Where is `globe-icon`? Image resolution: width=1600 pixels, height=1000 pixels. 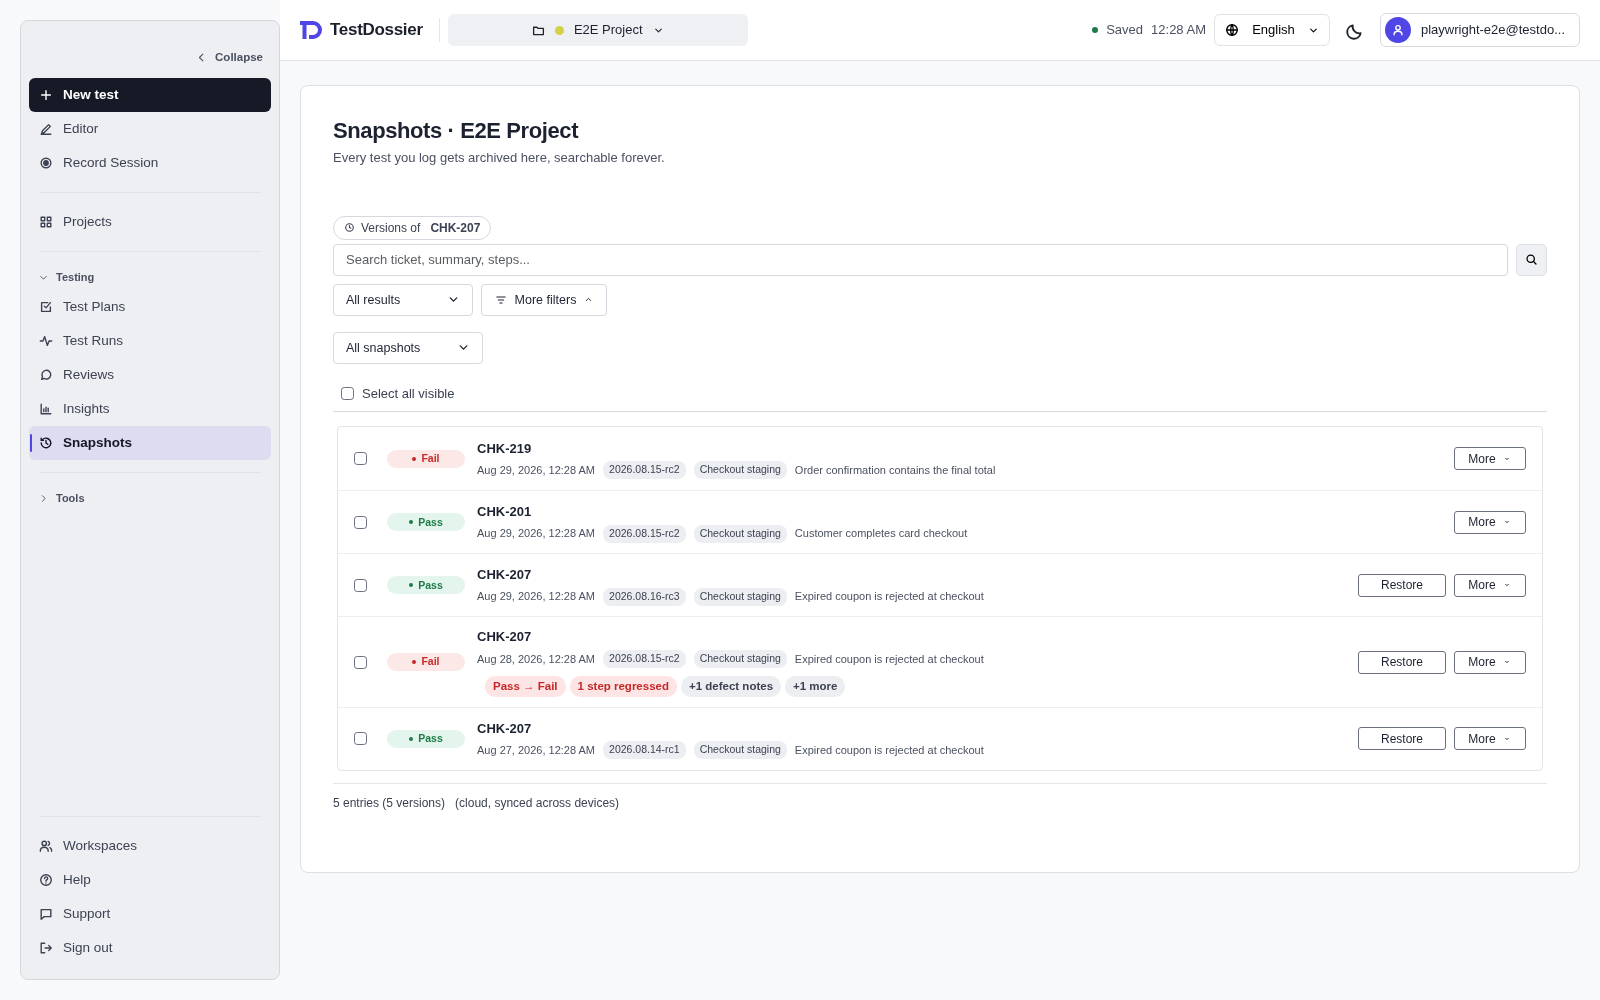
globe-icon is located at coordinates (1232, 30).